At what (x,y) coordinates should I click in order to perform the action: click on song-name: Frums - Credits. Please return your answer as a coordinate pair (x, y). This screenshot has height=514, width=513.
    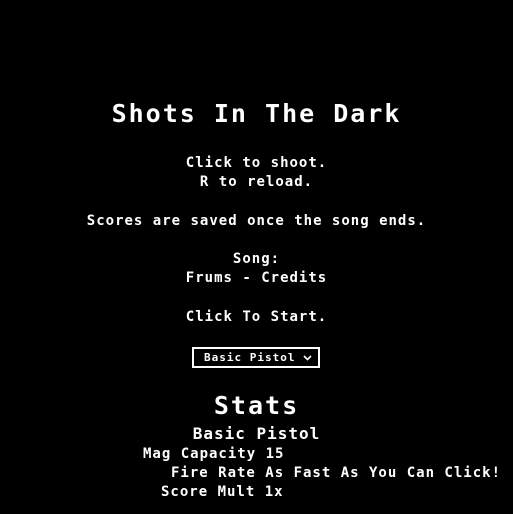
    Looking at the image, I should click on (256, 278).